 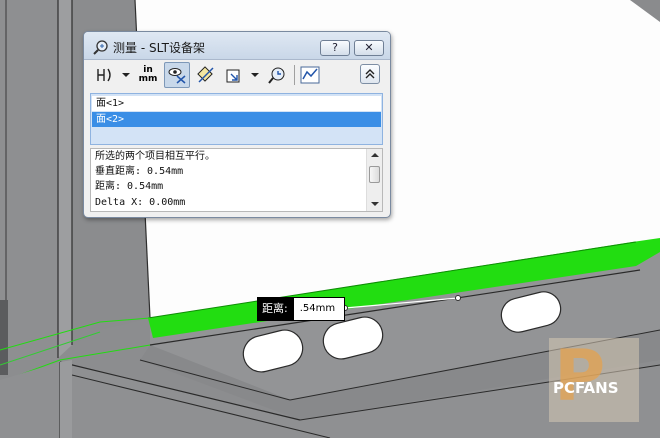 I want to click on selection-item: 面<1>, so click(x=236, y=103).